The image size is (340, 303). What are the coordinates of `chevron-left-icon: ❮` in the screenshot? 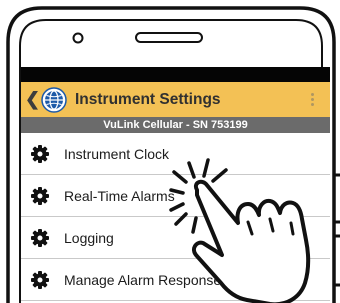 It's located at (32, 99).